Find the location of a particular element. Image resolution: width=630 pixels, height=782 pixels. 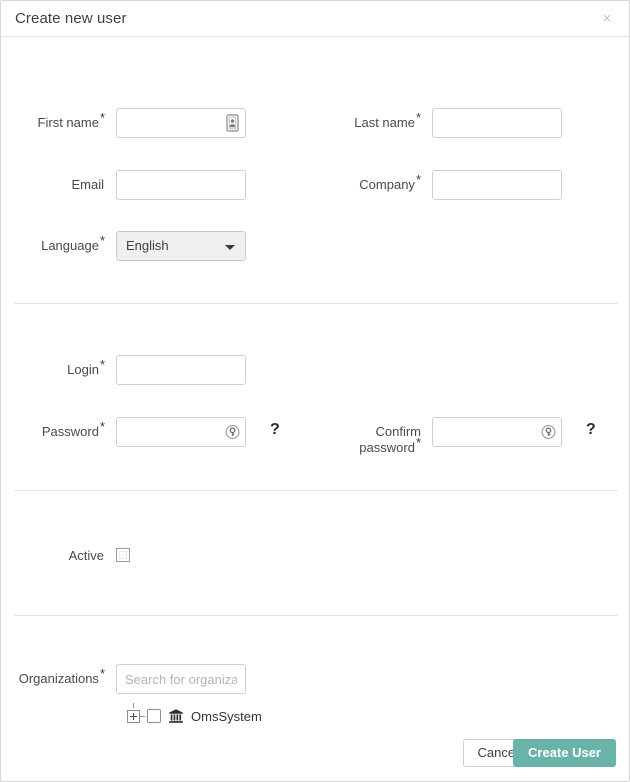

field-active: Active is located at coordinates (72, 552).